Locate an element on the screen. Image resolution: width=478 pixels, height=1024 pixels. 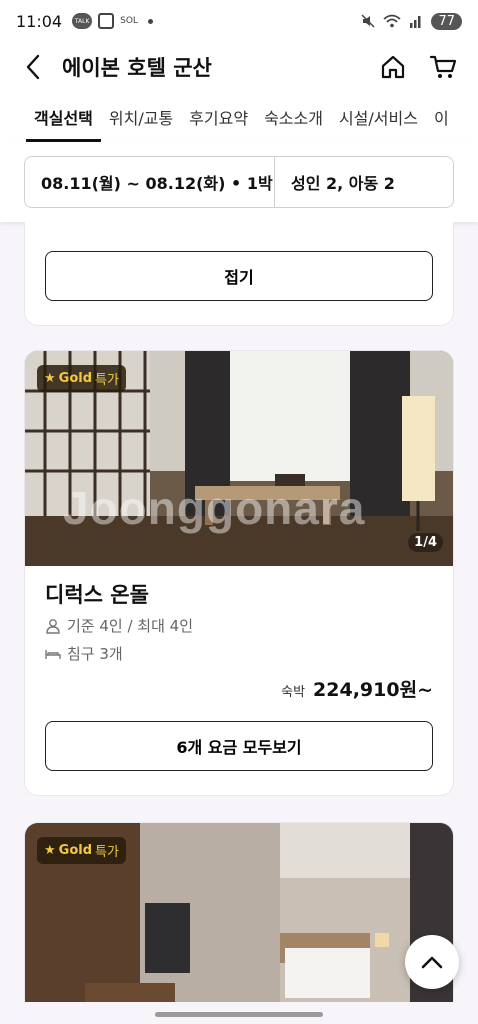
back-arrow-icon is located at coordinates (33, 67).